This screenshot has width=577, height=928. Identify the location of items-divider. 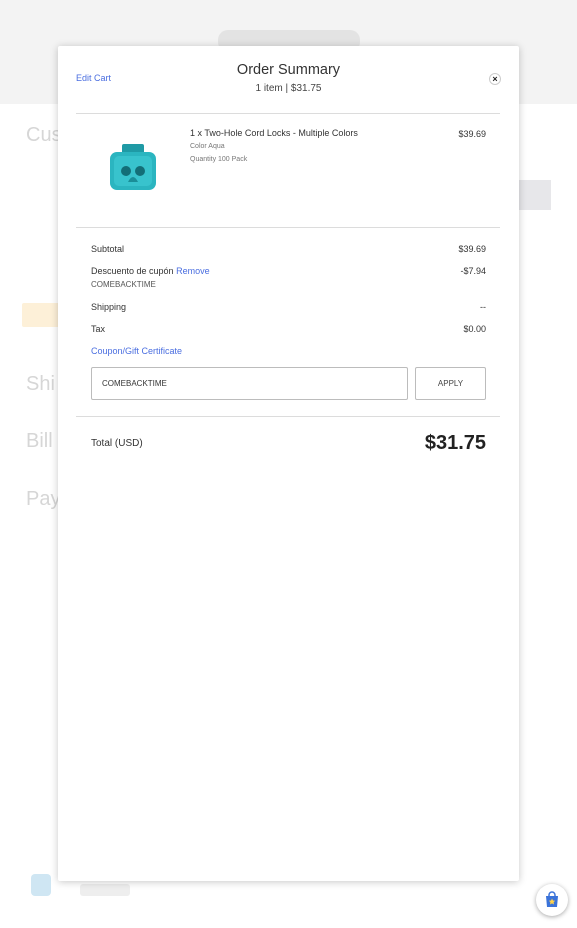
(288, 227).